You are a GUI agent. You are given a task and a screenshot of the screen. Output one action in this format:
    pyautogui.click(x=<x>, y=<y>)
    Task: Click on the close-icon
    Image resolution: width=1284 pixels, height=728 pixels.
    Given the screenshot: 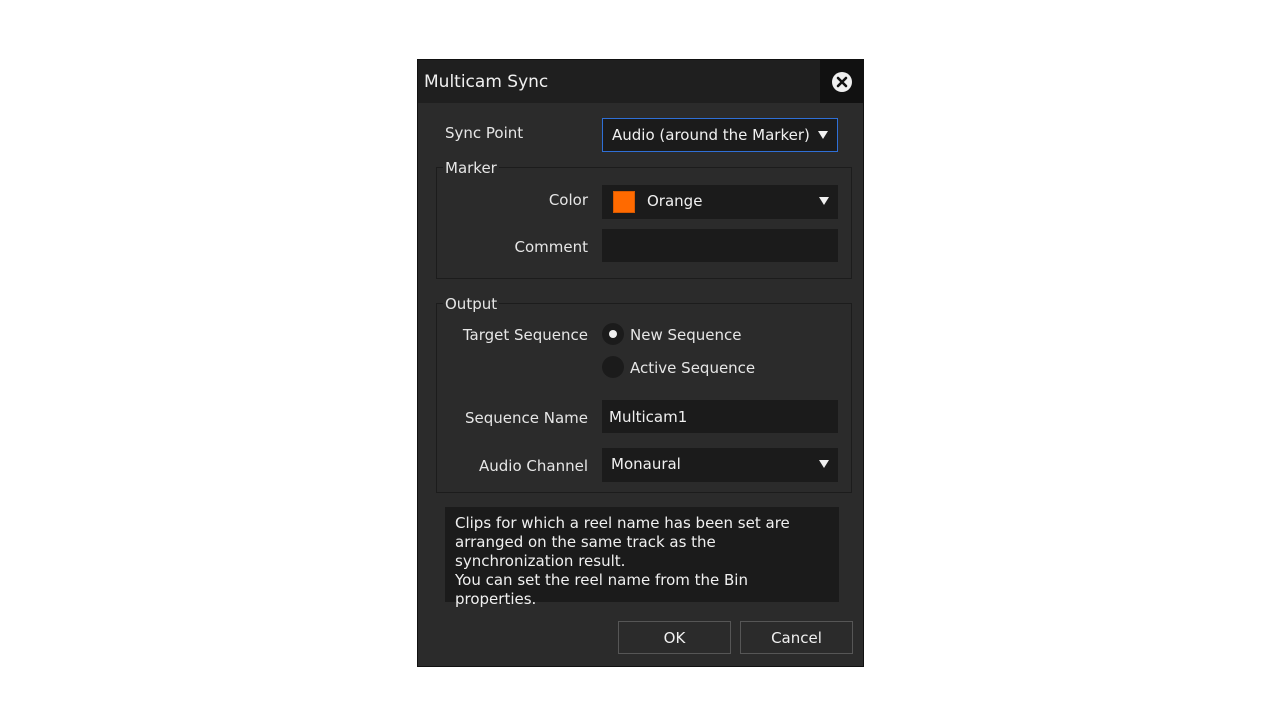 What is the action you would take?
    pyautogui.click(x=841, y=81)
    